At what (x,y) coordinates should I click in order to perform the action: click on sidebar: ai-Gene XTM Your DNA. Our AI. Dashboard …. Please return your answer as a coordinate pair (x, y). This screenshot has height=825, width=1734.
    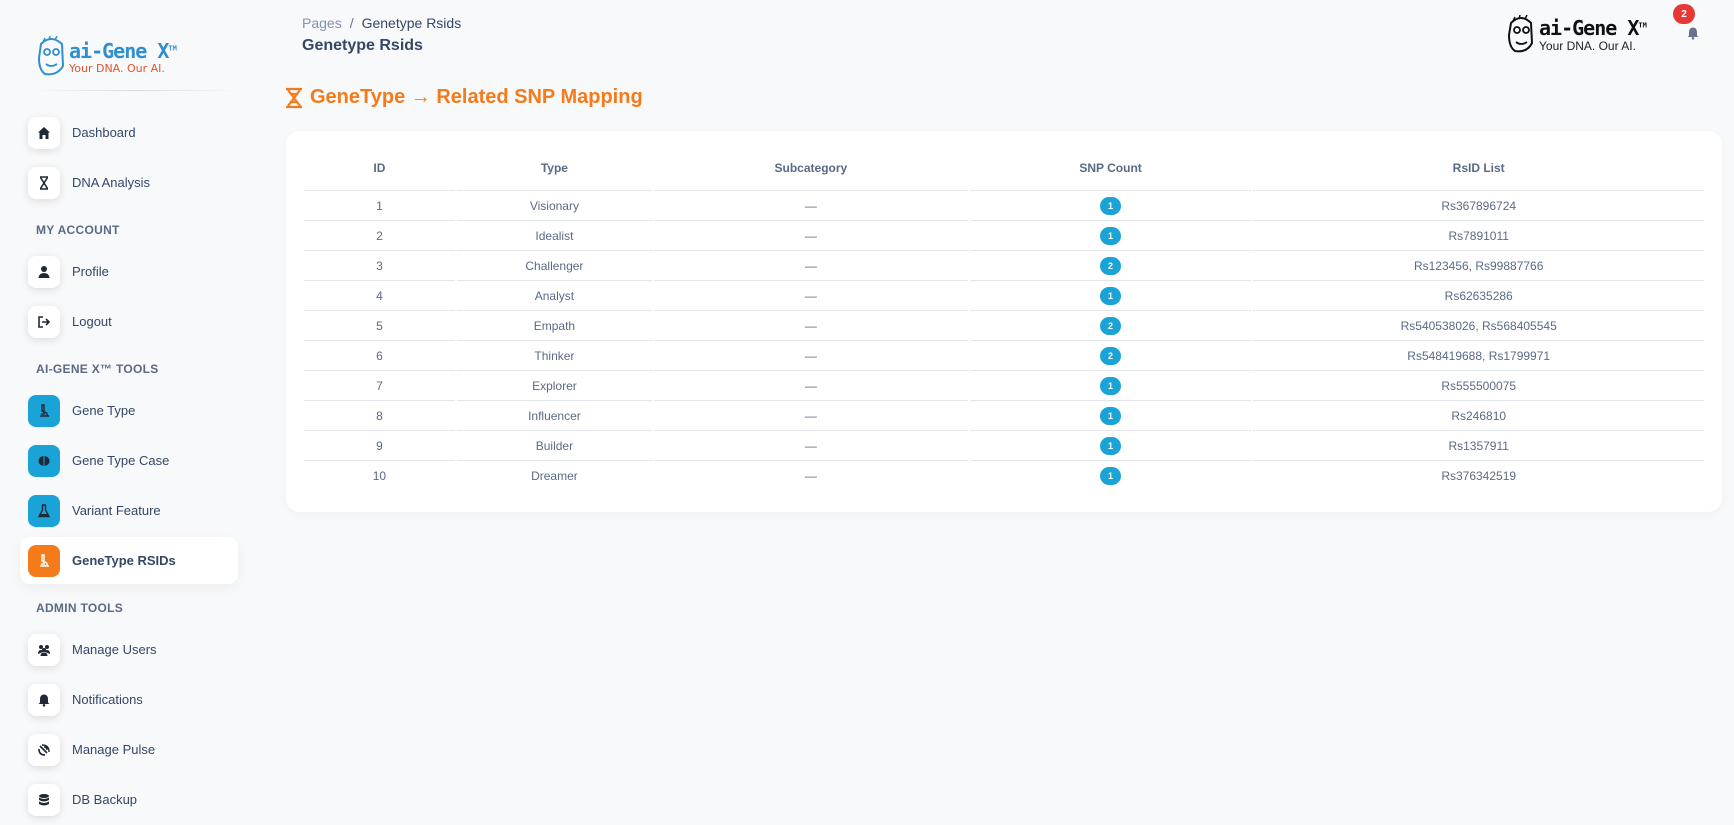
    Looking at the image, I should click on (125, 412).